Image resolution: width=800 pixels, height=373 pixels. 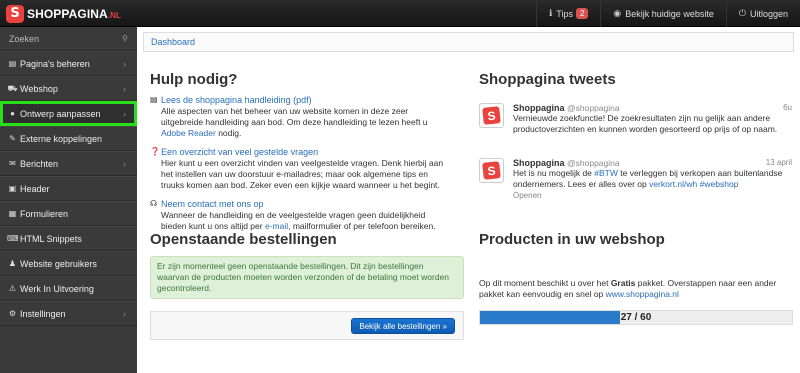 I want to click on contact-link: Neem contact met ons op, so click(x=306, y=204).